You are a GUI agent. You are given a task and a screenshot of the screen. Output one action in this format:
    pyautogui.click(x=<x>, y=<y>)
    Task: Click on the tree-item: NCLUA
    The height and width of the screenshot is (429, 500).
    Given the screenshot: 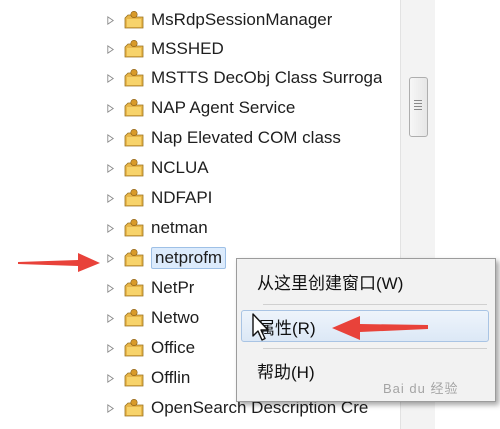 What is the action you would take?
    pyautogui.click(x=156, y=168)
    